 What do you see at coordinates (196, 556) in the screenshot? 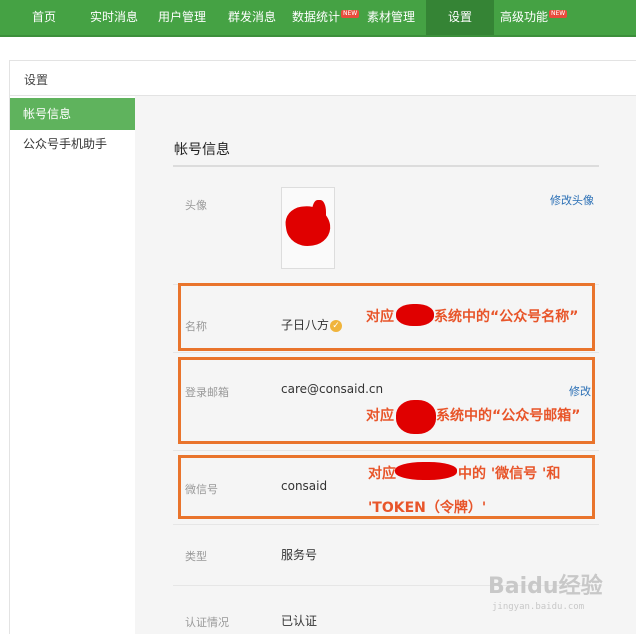
I see `type-label: 类型` at bounding box center [196, 556].